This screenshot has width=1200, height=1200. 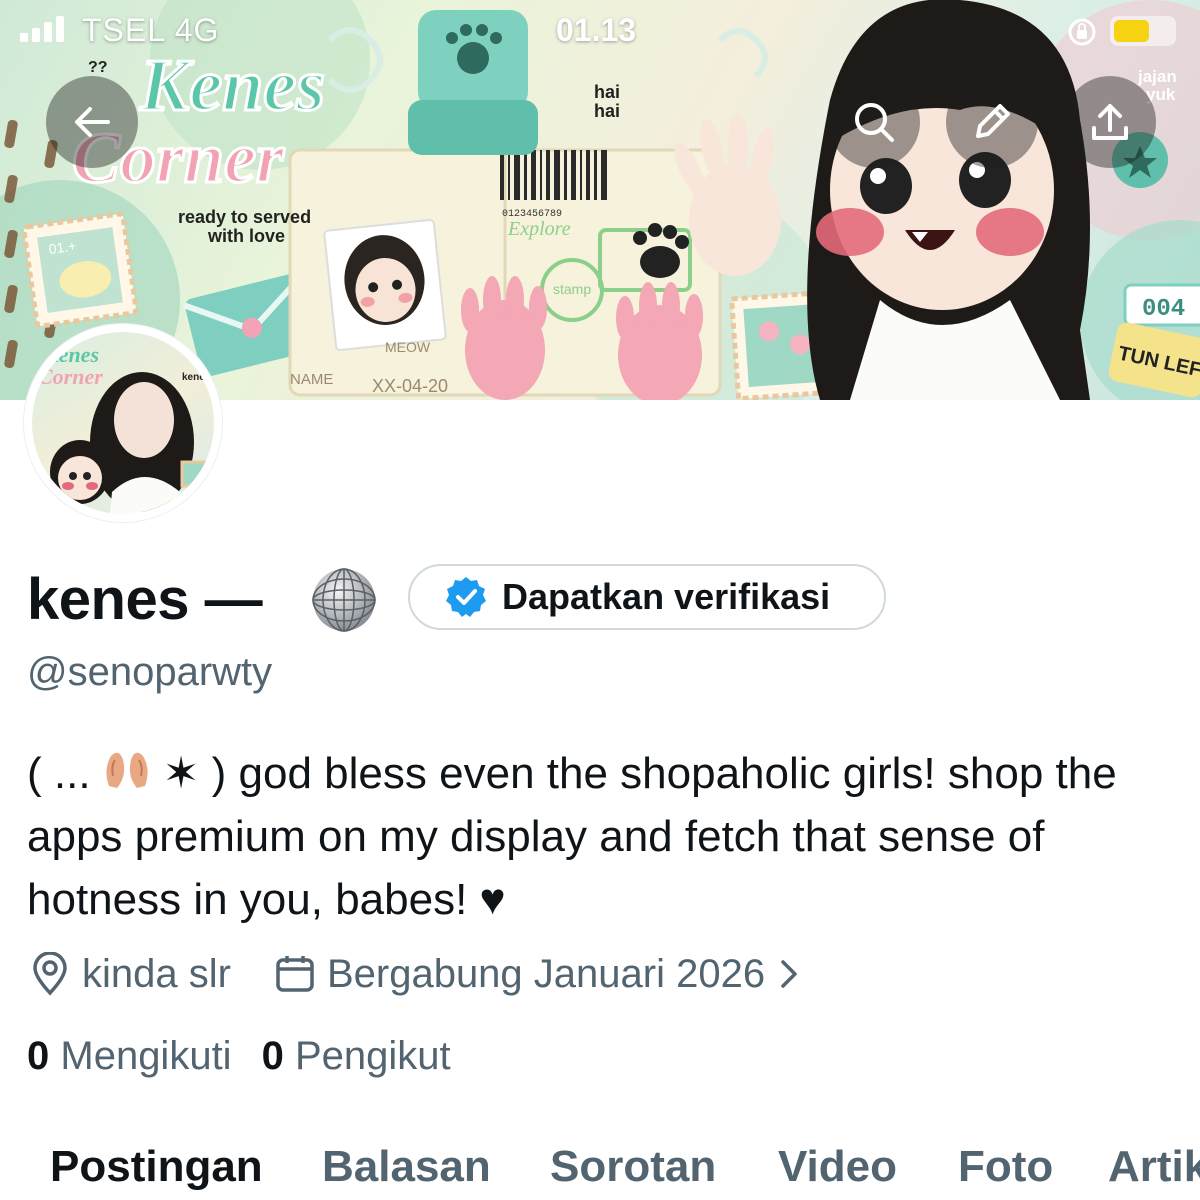 I want to click on banner-meow: MEOW, so click(x=408, y=347).